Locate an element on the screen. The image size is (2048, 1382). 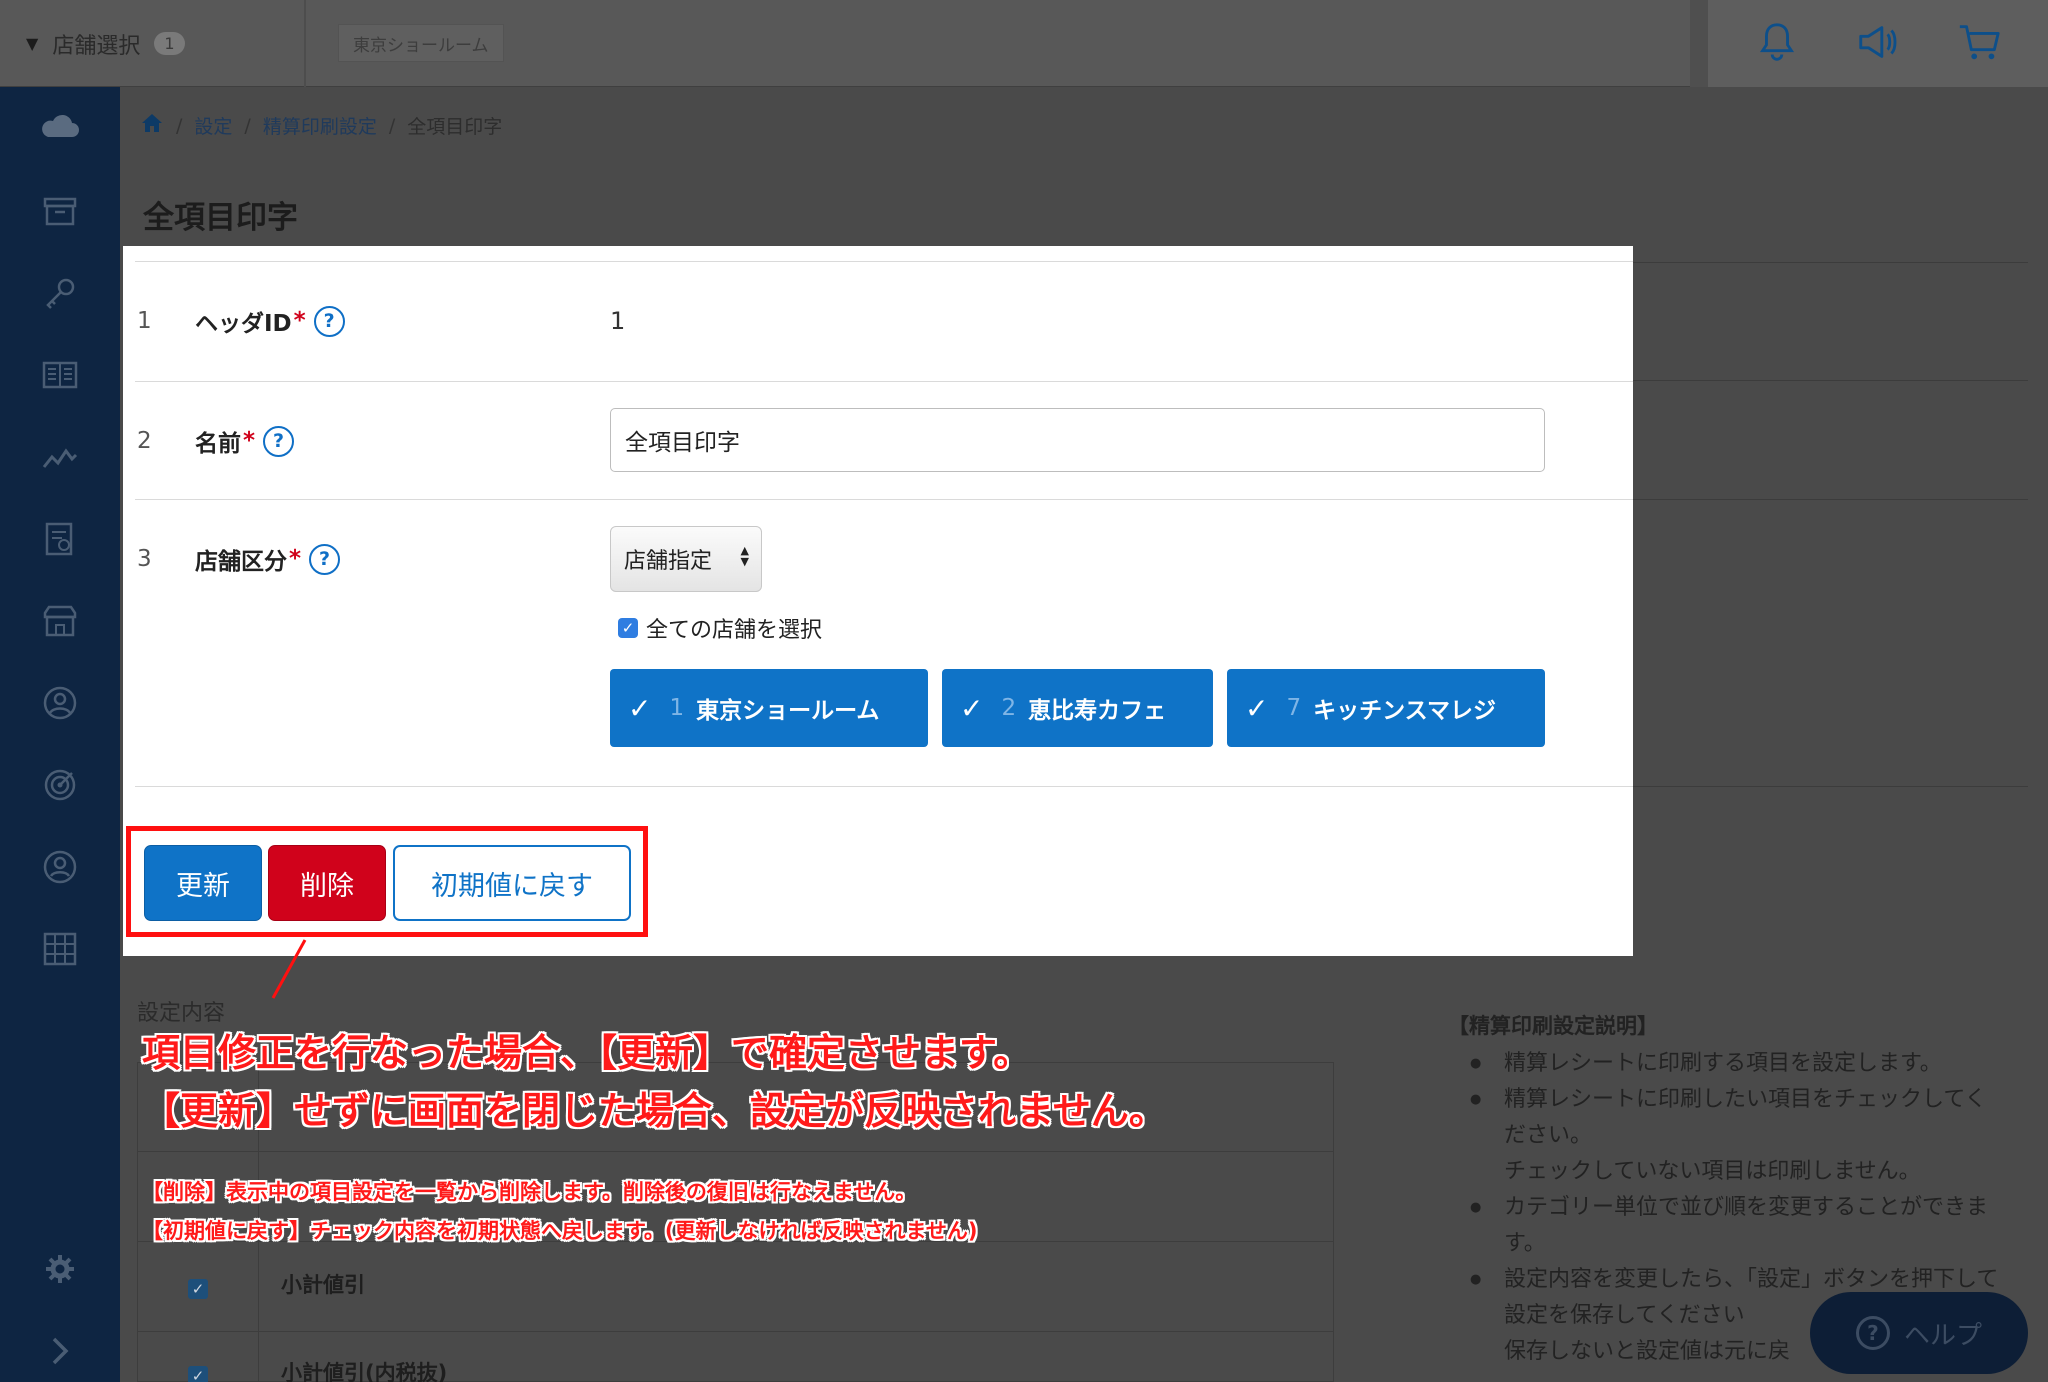
select-all-stores-checkbox: ✓ 全ての店舗を選択 is located at coordinates (720, 628).